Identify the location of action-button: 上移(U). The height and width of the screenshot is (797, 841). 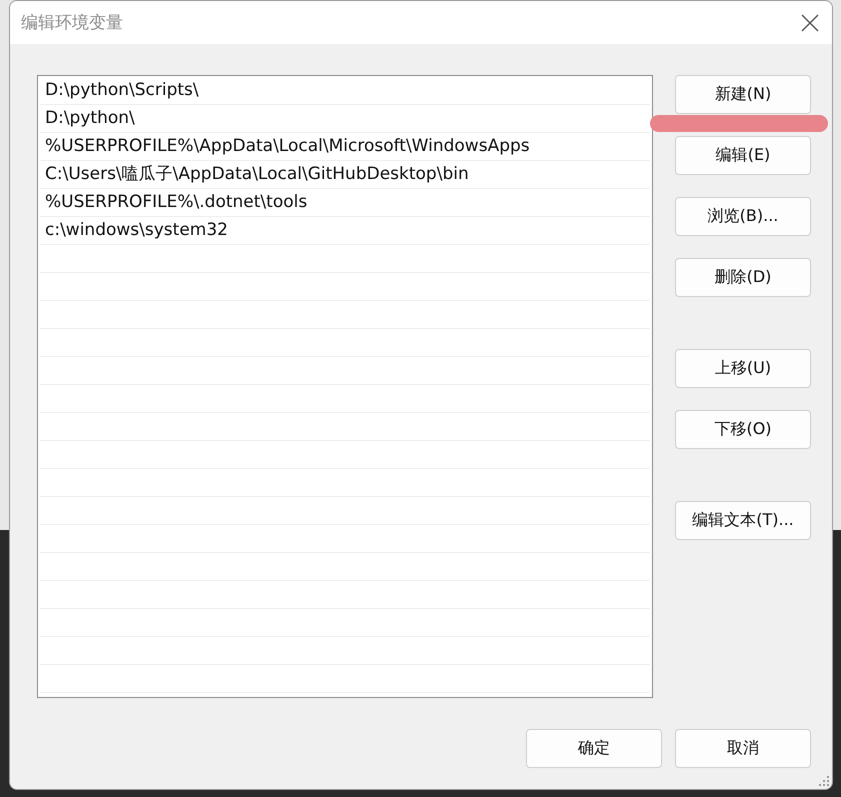
(743, 368).